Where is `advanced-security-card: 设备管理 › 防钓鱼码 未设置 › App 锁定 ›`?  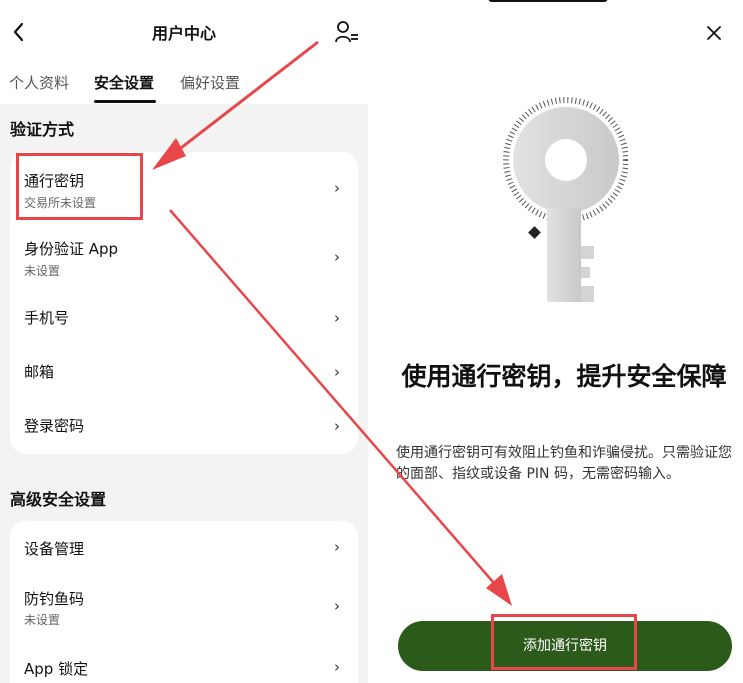
advanced-security-card: 设备管理 › 防钓鱼码 未设置 › App 锁定 › is located at coordinates (184, 602).